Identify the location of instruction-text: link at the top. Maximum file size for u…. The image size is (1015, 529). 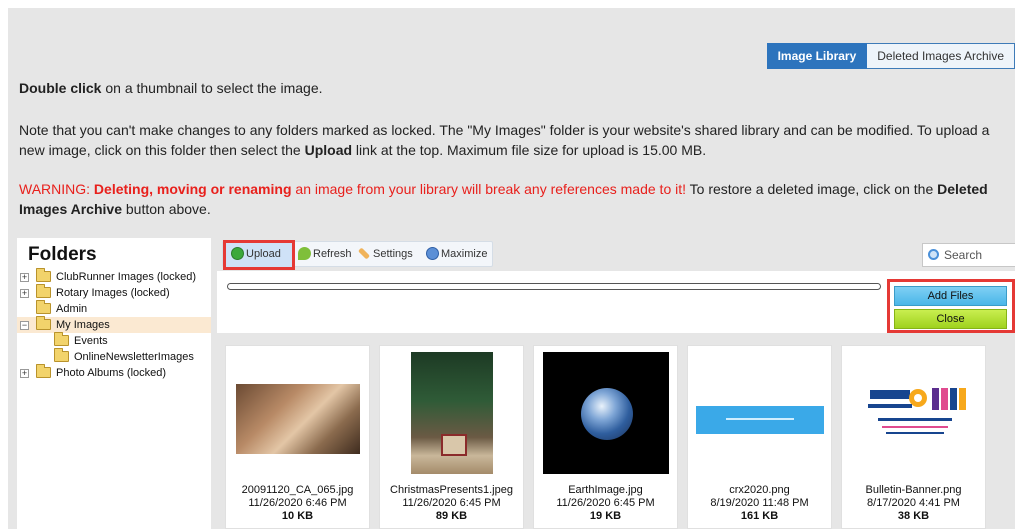
(529, 150).